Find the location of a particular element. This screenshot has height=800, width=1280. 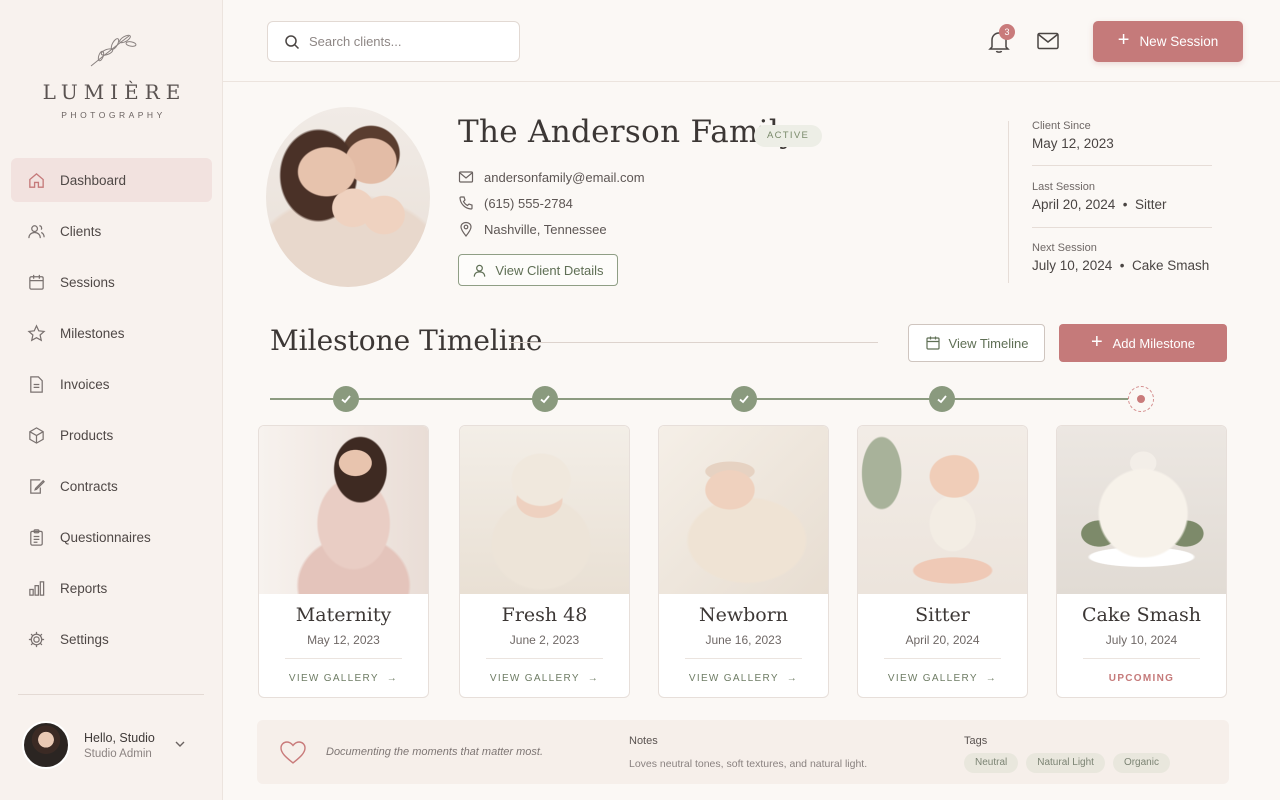

client-since: Client Since May 12, 2023 is located at coordinates (1122, 135).